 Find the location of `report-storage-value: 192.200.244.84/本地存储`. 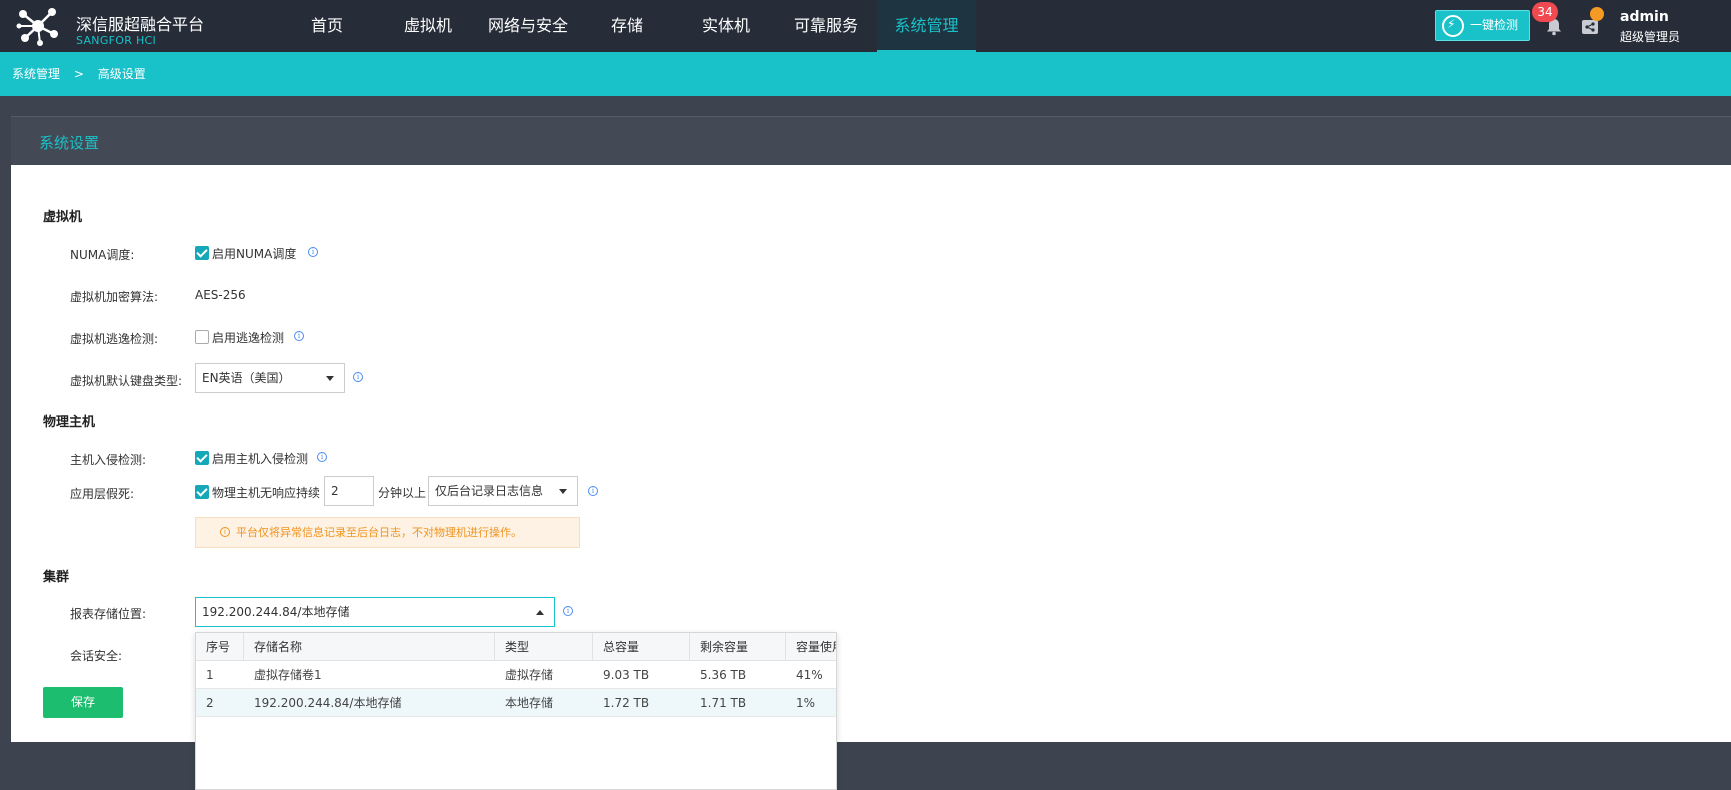

report-storage-value: 192.200.244.84/本地存储 is located at coordinates (276, 612).